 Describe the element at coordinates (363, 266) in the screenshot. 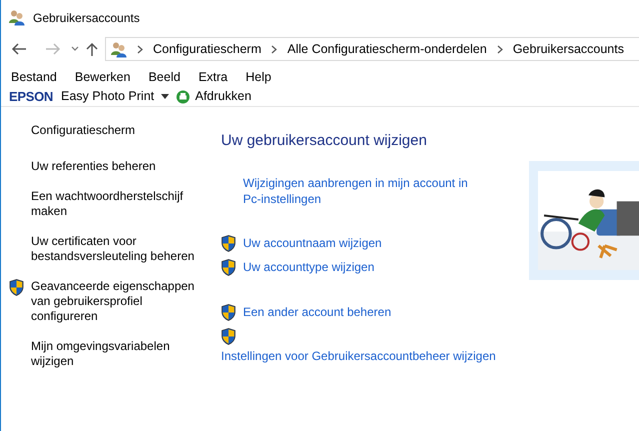

I see `task-link: Uw accounttype wijzigen` at that location.